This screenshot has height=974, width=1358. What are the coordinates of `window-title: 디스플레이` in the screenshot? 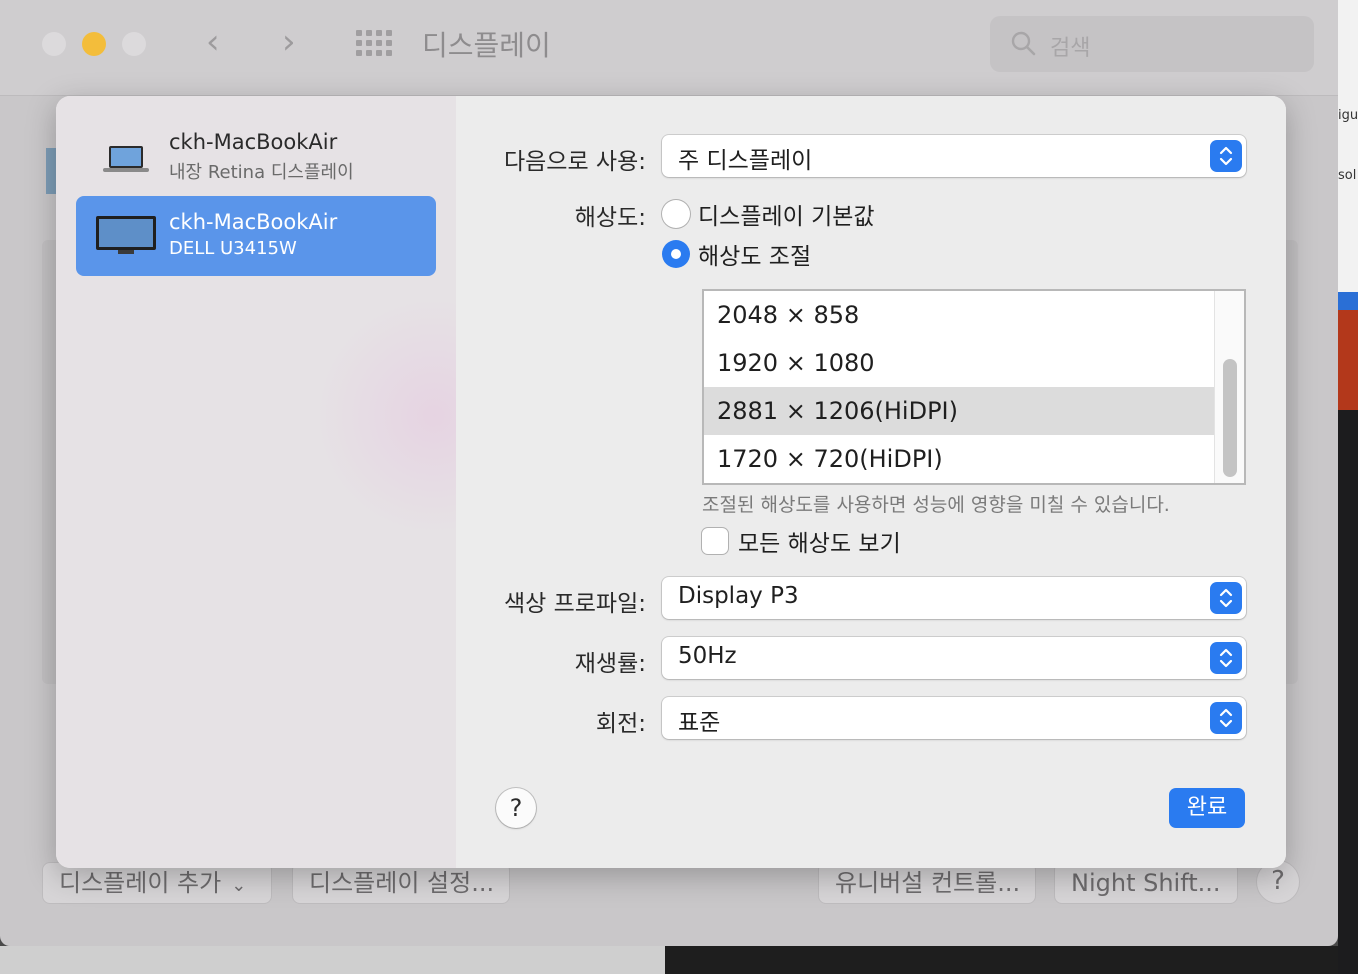 It's located at (486, 45).